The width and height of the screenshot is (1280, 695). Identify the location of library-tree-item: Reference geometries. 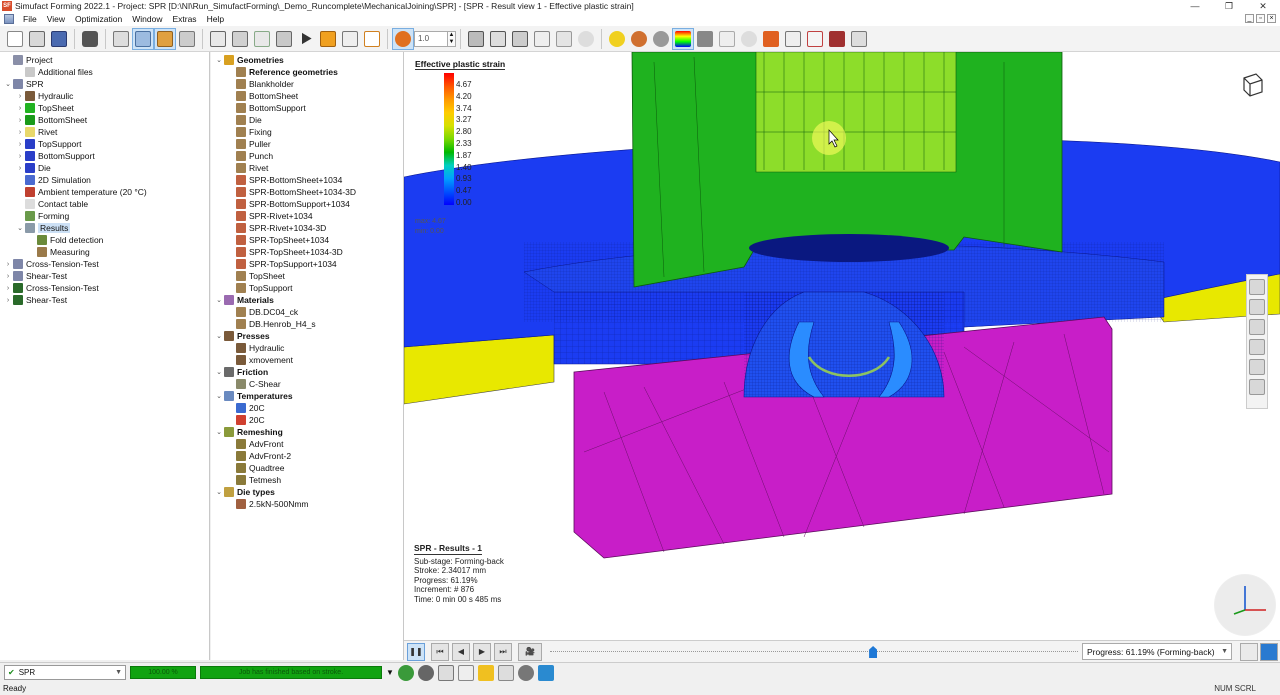
(282, 72).